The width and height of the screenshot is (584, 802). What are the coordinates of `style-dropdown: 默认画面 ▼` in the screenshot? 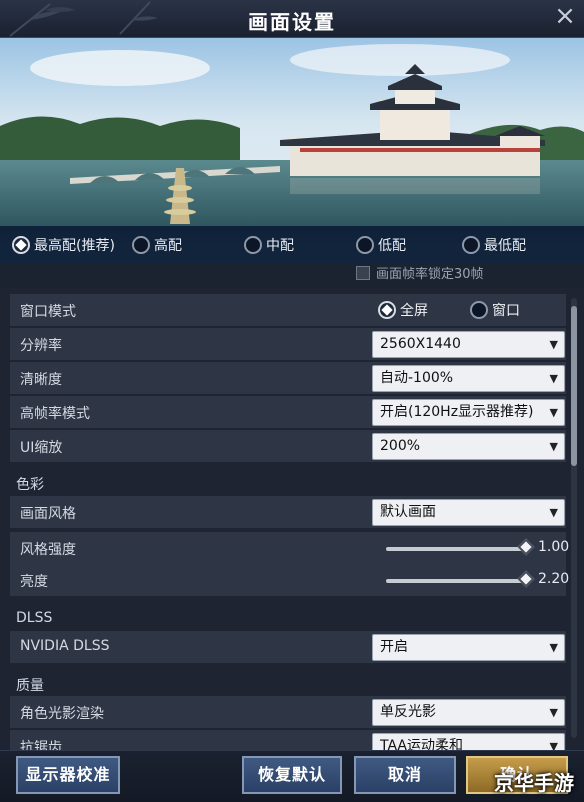 It's located at (468, 512).